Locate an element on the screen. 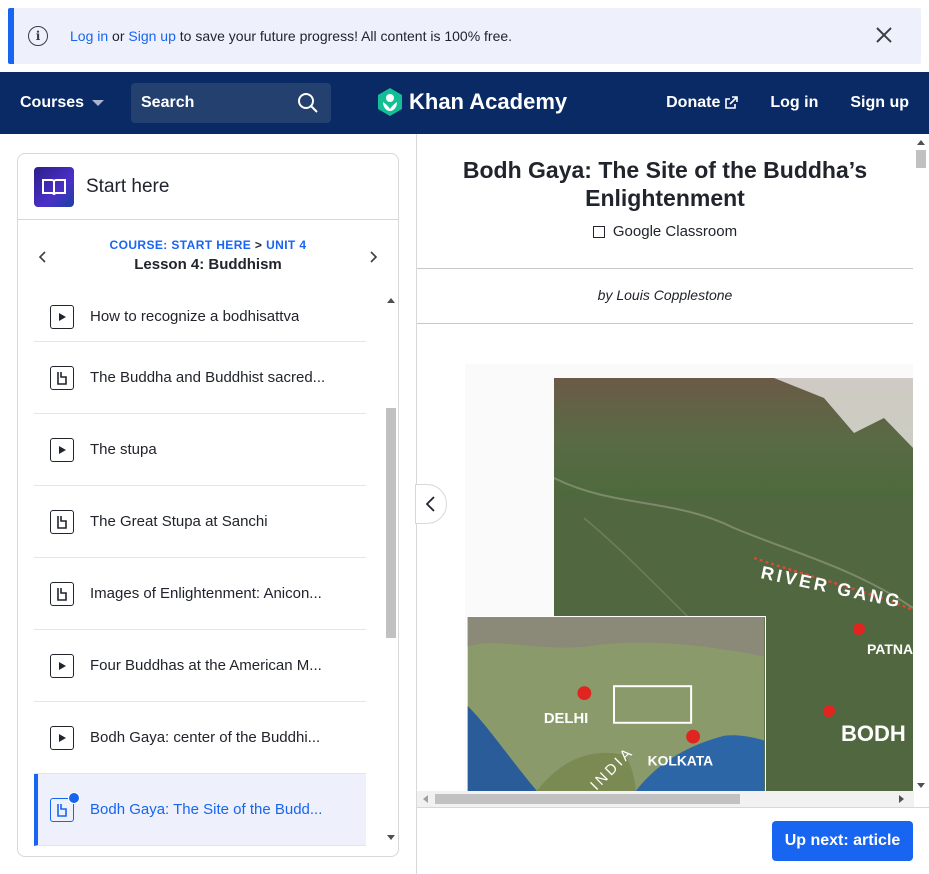  lesson-item-label: The stupa is located at coordinates (123, 449).